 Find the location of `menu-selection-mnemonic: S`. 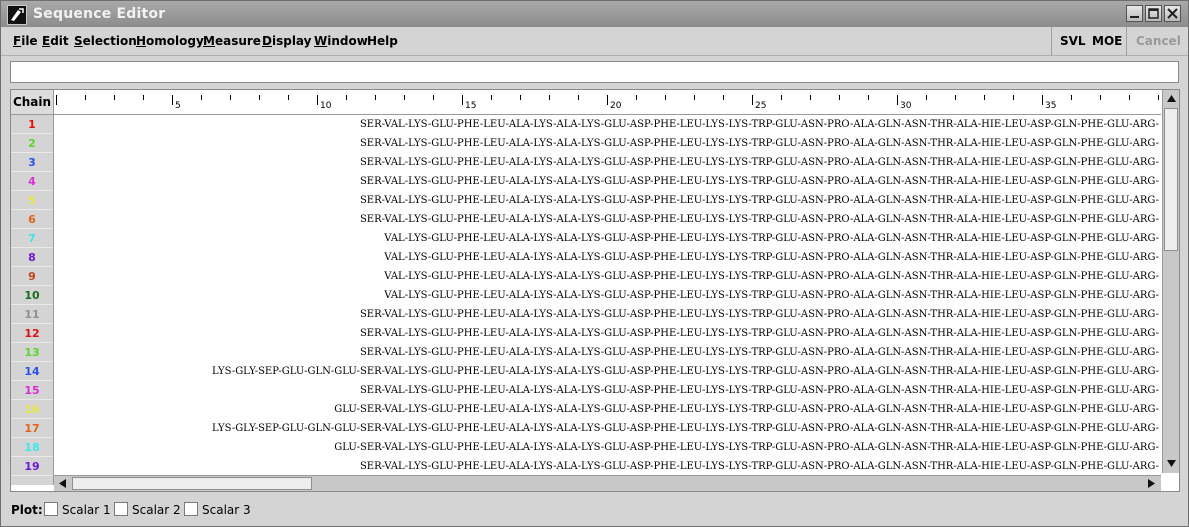

menu-selection-mnemonic: S is located at coordinates (78, 41).